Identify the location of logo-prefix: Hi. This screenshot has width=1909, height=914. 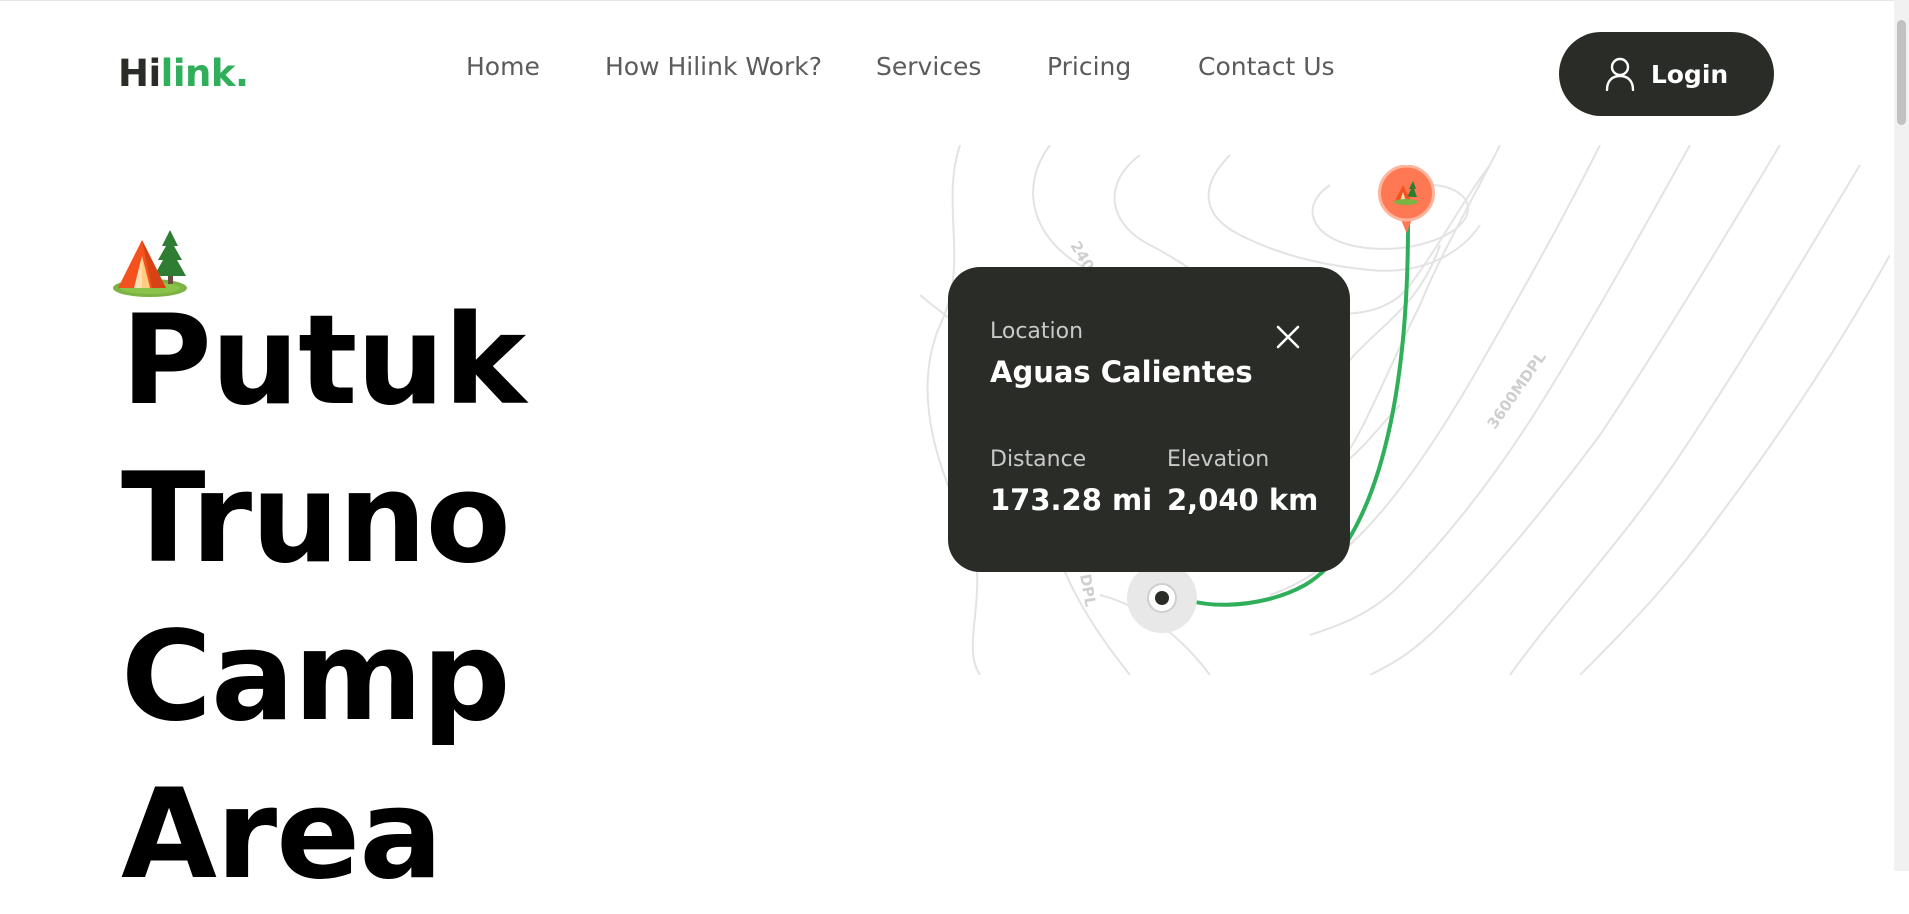
(139, 73).